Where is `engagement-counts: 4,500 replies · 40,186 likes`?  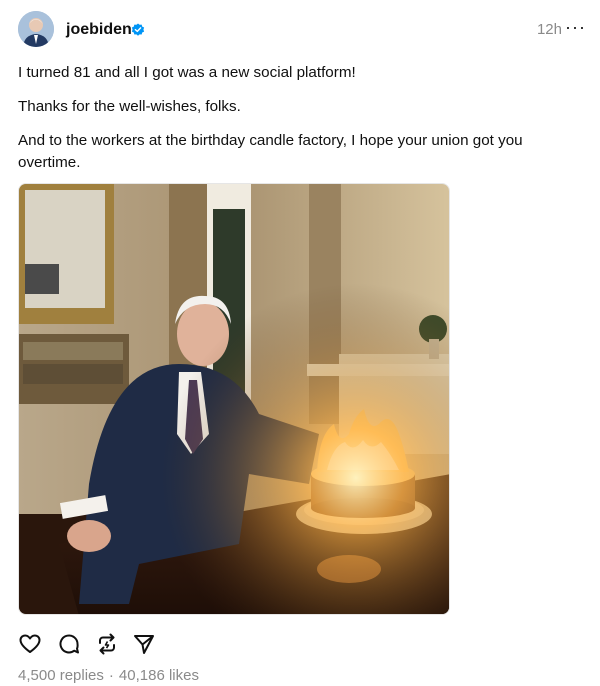 engagement-counts: 4,500 replies · 40,186 likes is located at coordinates (108, 676).